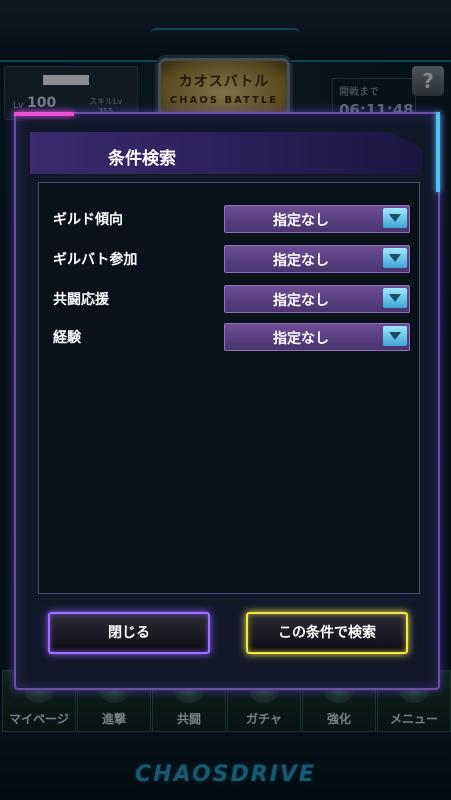  I want to click on modal-accent-left, so click(44, 114).